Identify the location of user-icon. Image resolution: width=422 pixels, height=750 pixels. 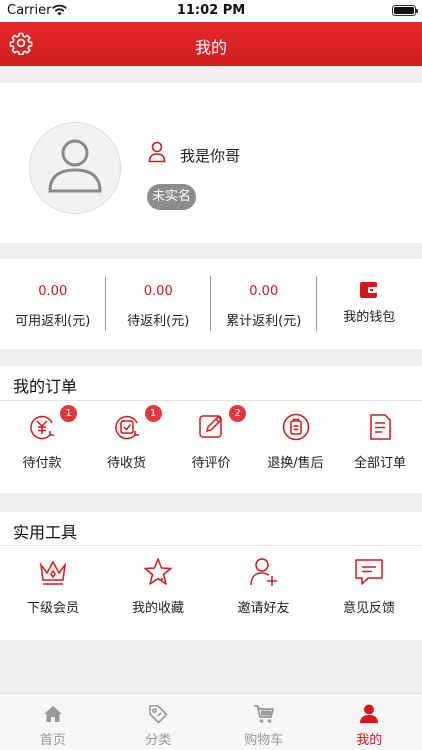
(157, 152).